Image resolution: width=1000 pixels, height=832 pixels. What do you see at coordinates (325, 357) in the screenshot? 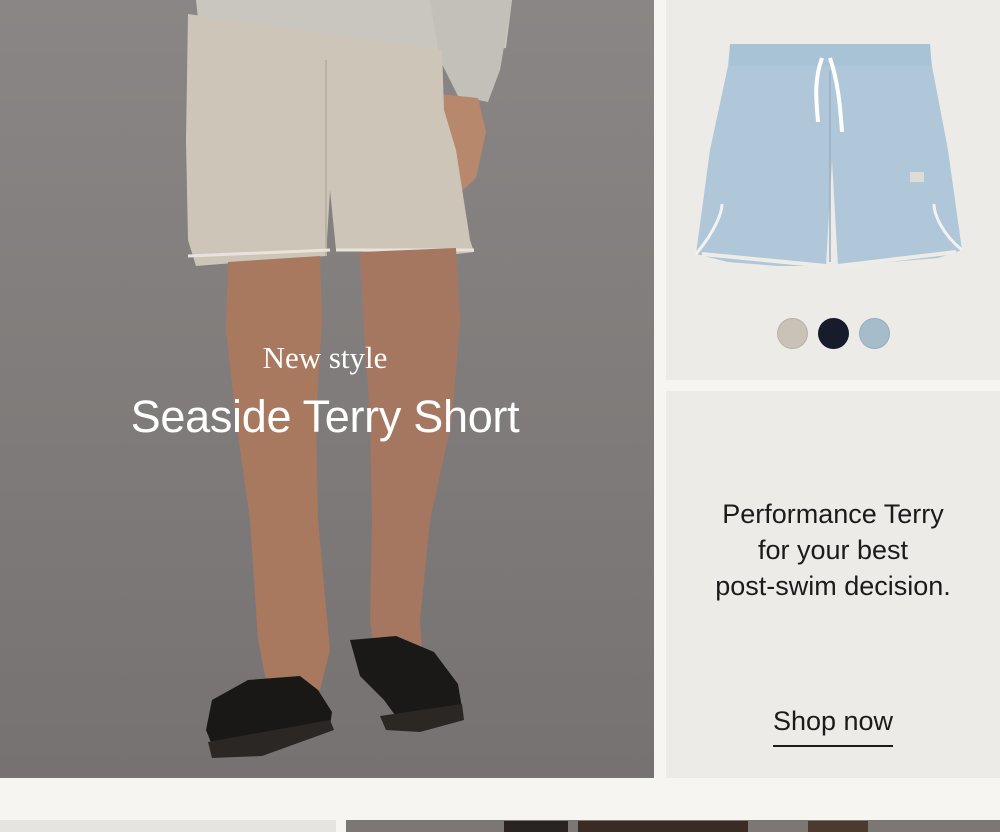
I see `hero-eyebrow: New style` at bounding box center [325, 357].